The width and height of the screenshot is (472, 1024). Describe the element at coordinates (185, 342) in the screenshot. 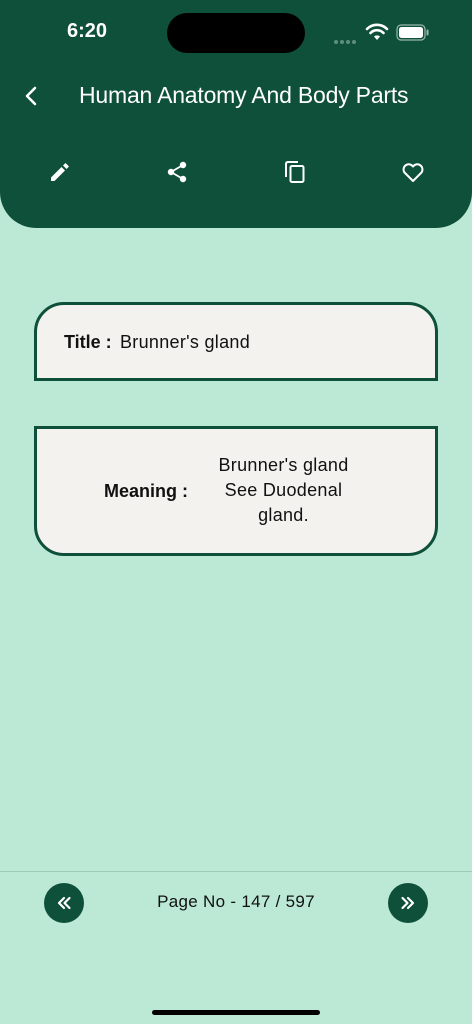

I see `title-value: Brunner's gland` at that location.